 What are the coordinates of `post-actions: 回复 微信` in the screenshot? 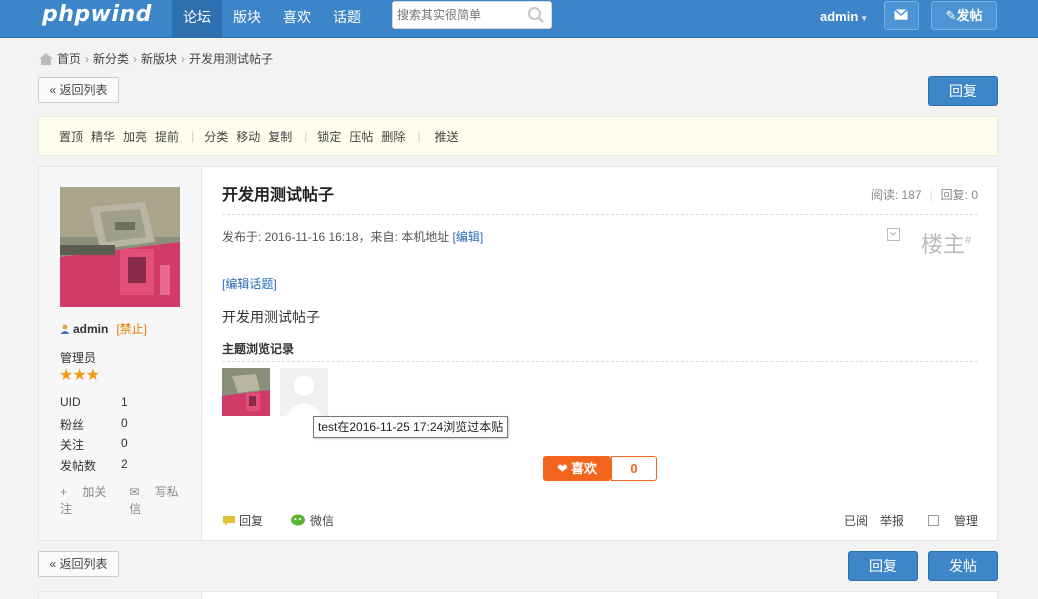 It's located at (278, 520).